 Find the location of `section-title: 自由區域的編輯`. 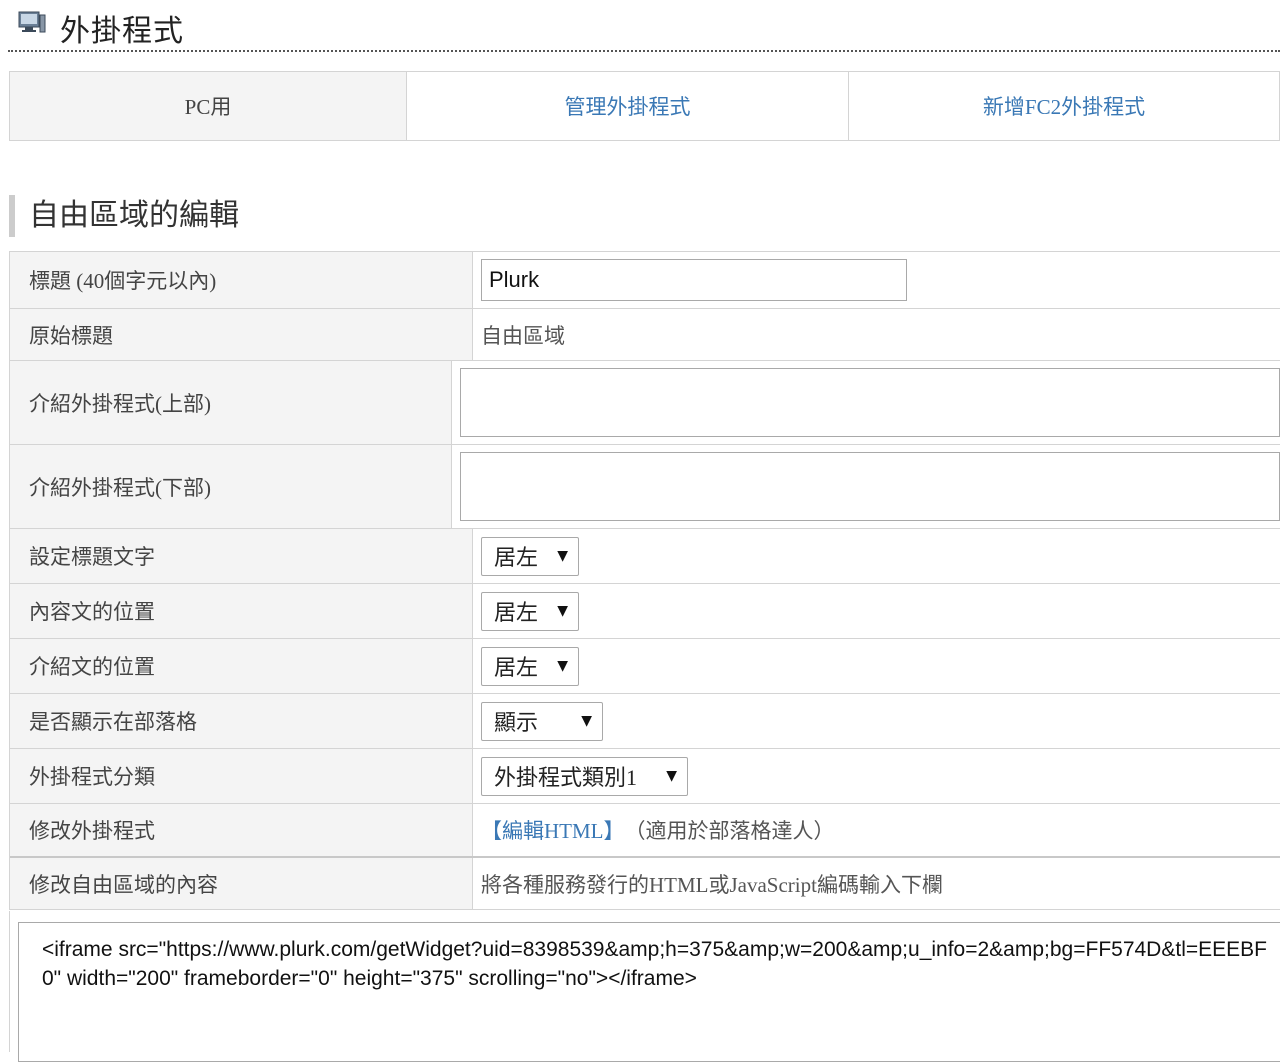

section-title: 自由區域的編輯 is located at coordinates (124, 216).